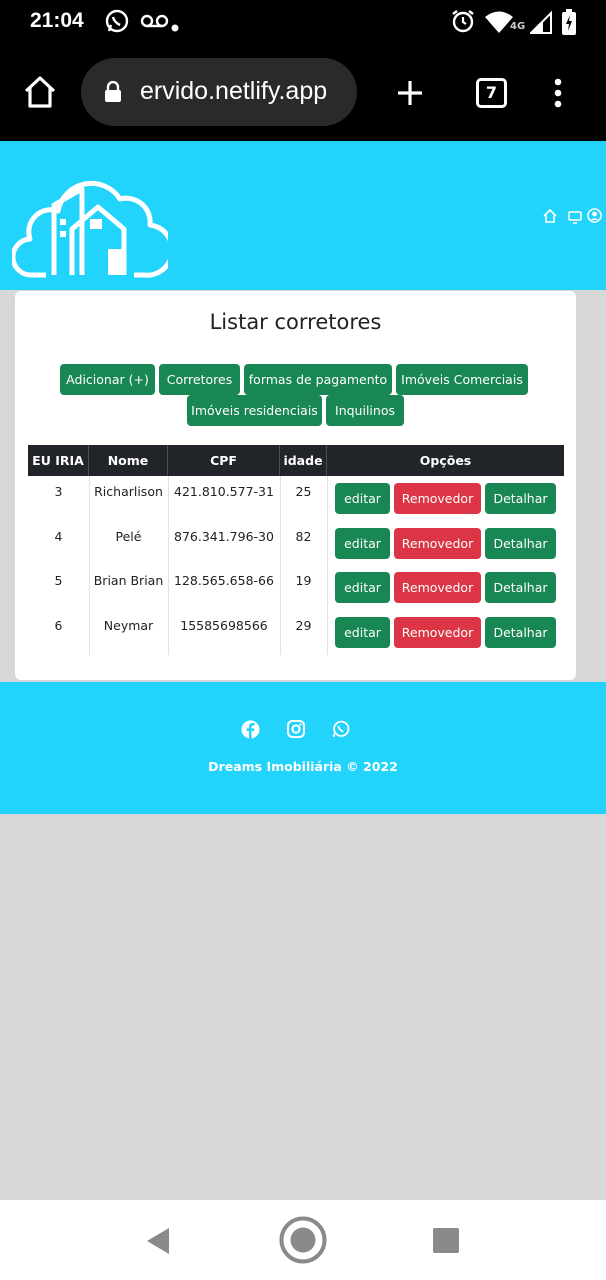 Image resolution: width=606 pixels, height=1280 pixels. What do you see at coordinates (303, 766) in the screenshot?
I see `footer-copyright: Dreams Imobiliária © 2022` at bounding box center [303, 766].